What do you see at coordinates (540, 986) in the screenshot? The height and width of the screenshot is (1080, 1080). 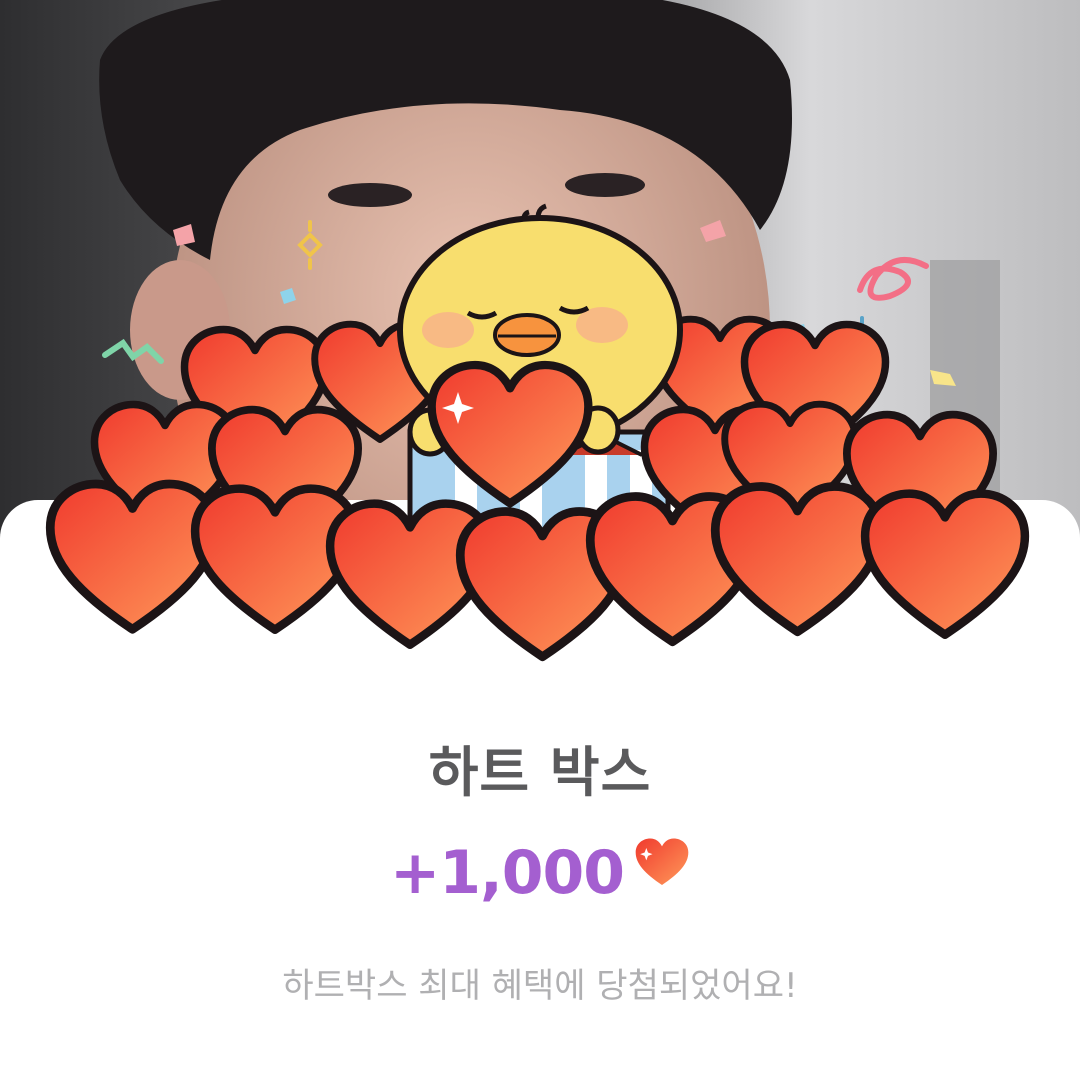 I see `reward-message: 하트박스 최대 혜택에 당첨되었어요!` at bounding box center [540, 986].